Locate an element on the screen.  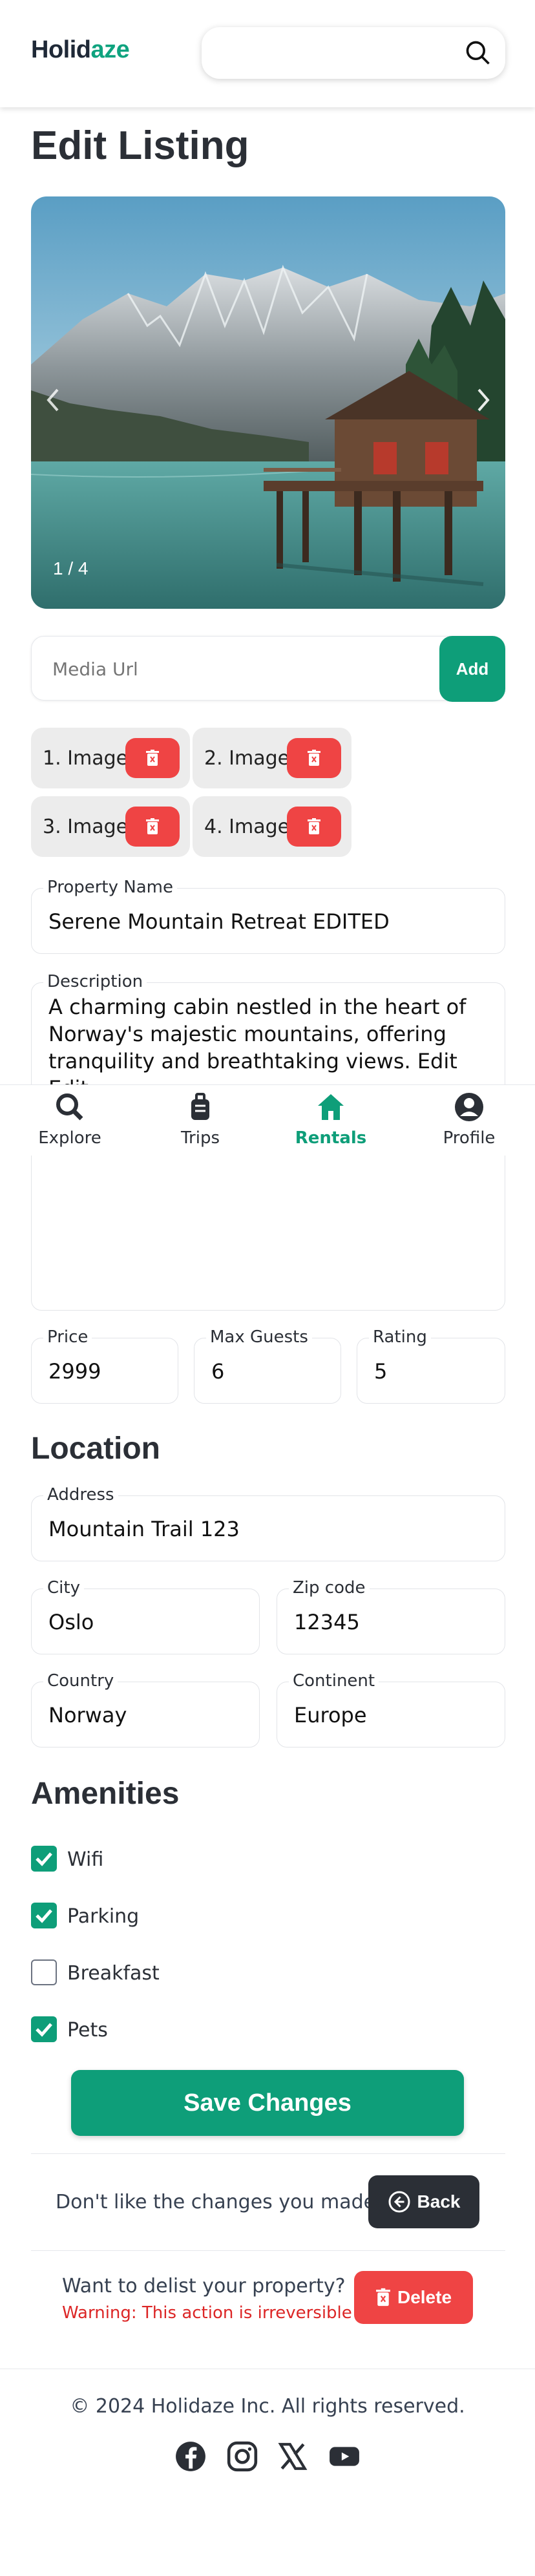
image-chip: 2. Image is located at coordinates (272, 758).